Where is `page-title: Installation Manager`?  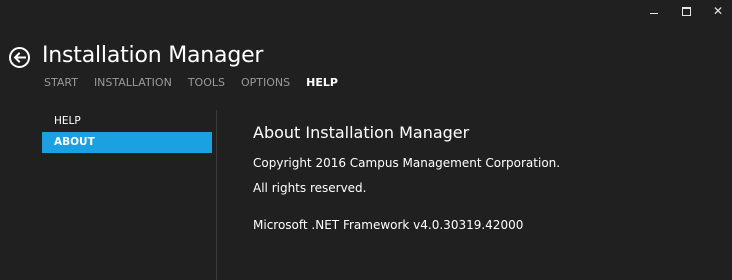
page-title: Installation Manager is located at coordinates (153, 55).